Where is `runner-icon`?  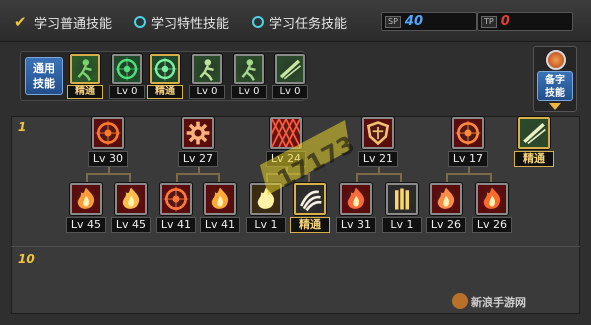 runner-icon is located at coordinates (85, 69).